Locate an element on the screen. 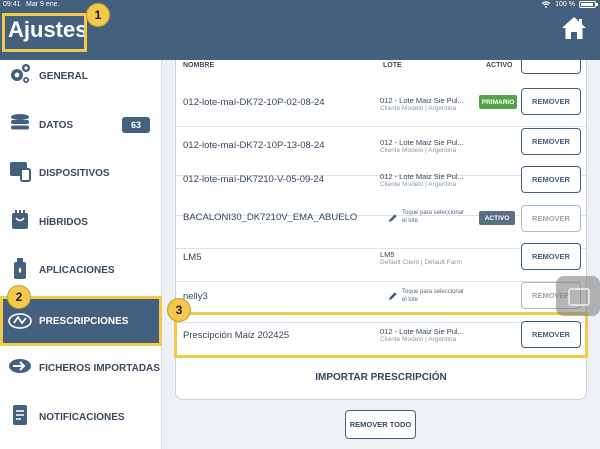 The width and height of the screenshot is (600, 449). sidebar-item-label: DISPOSITIVOS is located at coordinates (74, 173).